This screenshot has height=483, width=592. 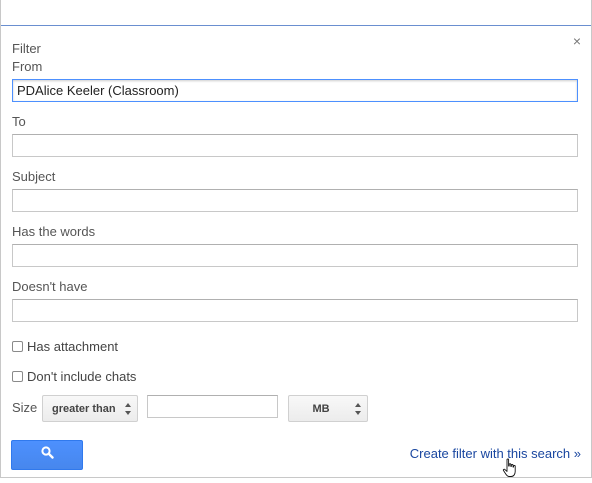 What do you see at coordinates (73, 346) in the screenshot?
I see `has-attachment-label: Has attachment` at bounding box center [73, 346].